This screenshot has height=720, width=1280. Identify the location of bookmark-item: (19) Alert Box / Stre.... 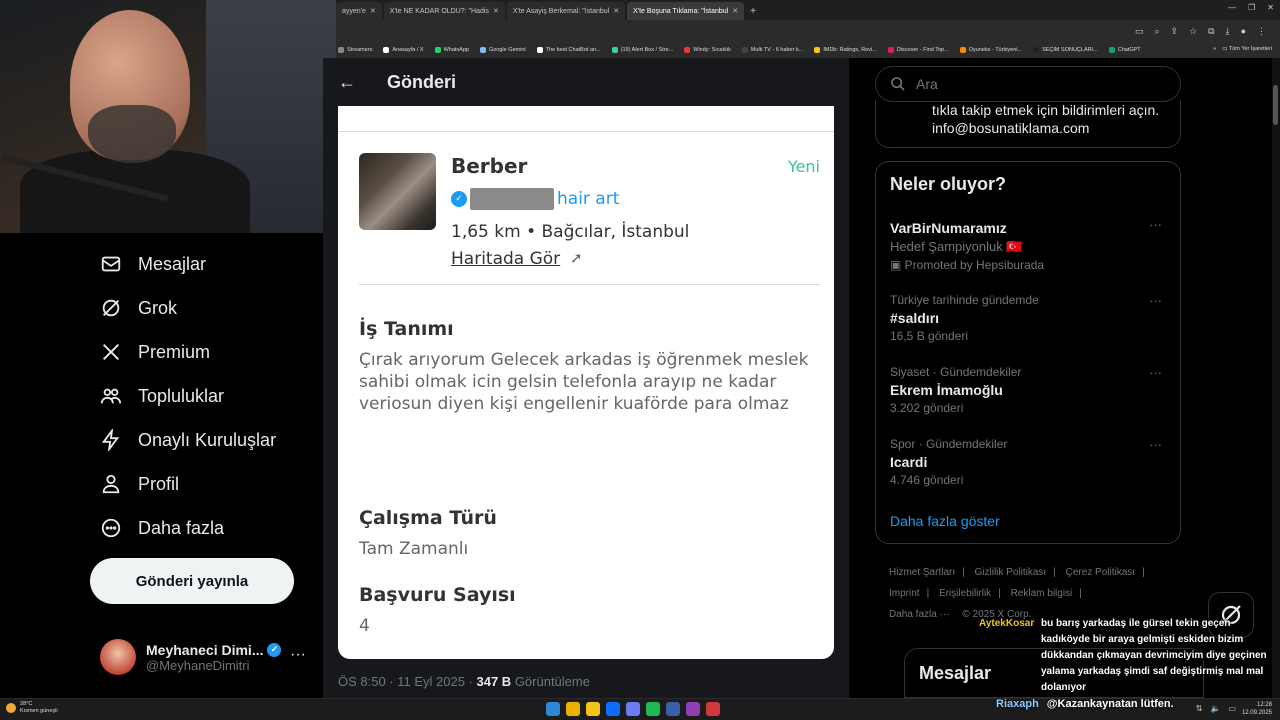
(642, 50).